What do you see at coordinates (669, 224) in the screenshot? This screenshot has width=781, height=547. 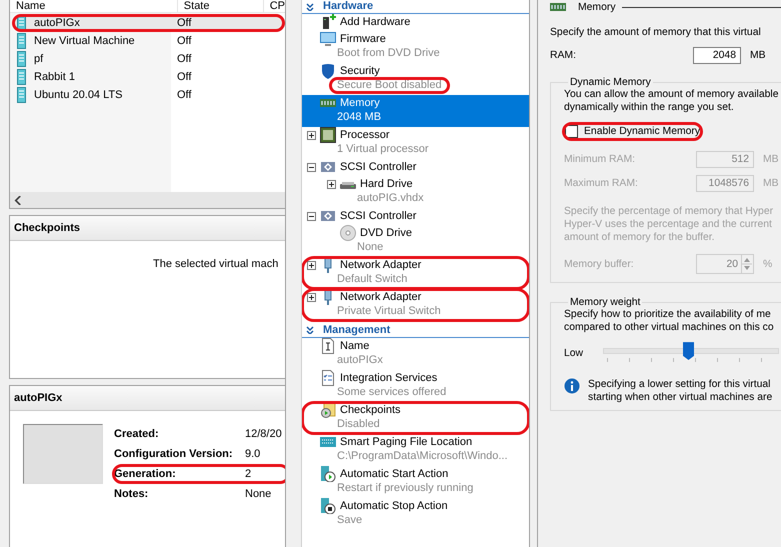 I see `description-text: Specify the percentage of memory that Hyper Hyper-V uses the percentage and the current amount of memory for the buffer.` at bounding box center [669, 224].